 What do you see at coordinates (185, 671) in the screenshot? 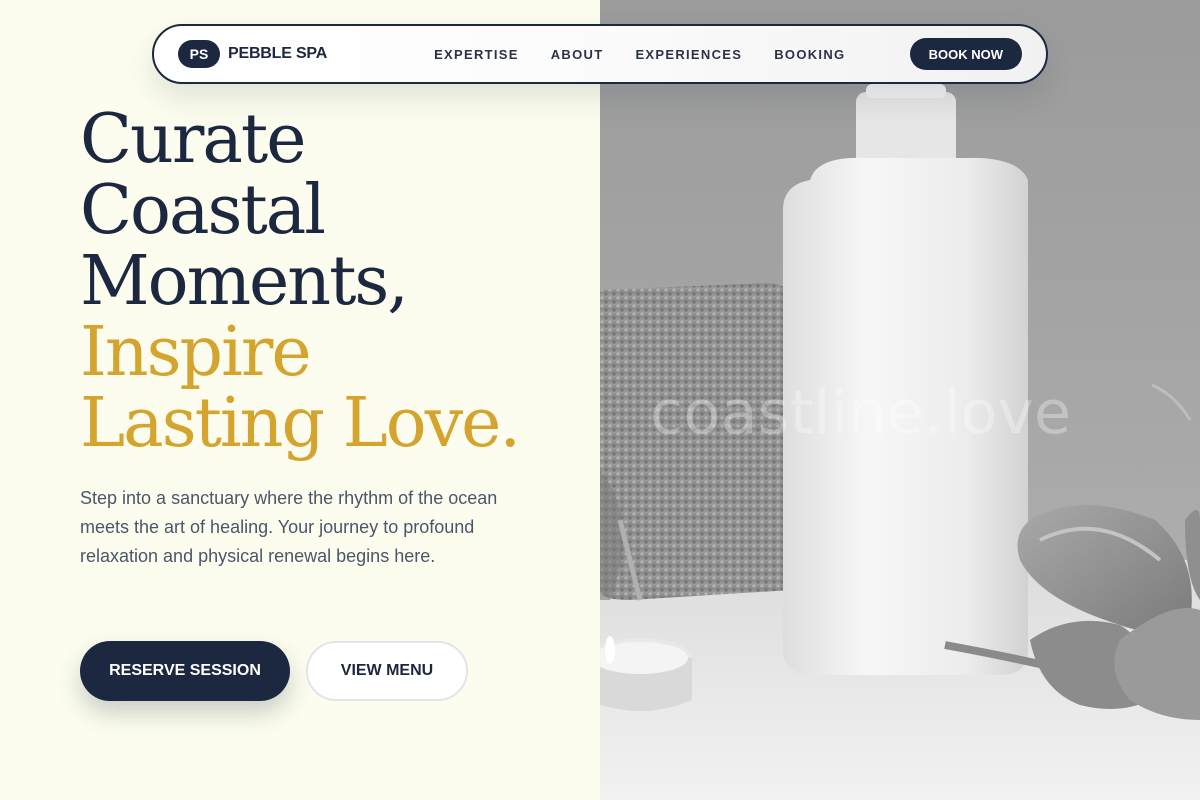
I see `reserve-session-button: RESERVE SESSION` at bounding box center [185, 671].